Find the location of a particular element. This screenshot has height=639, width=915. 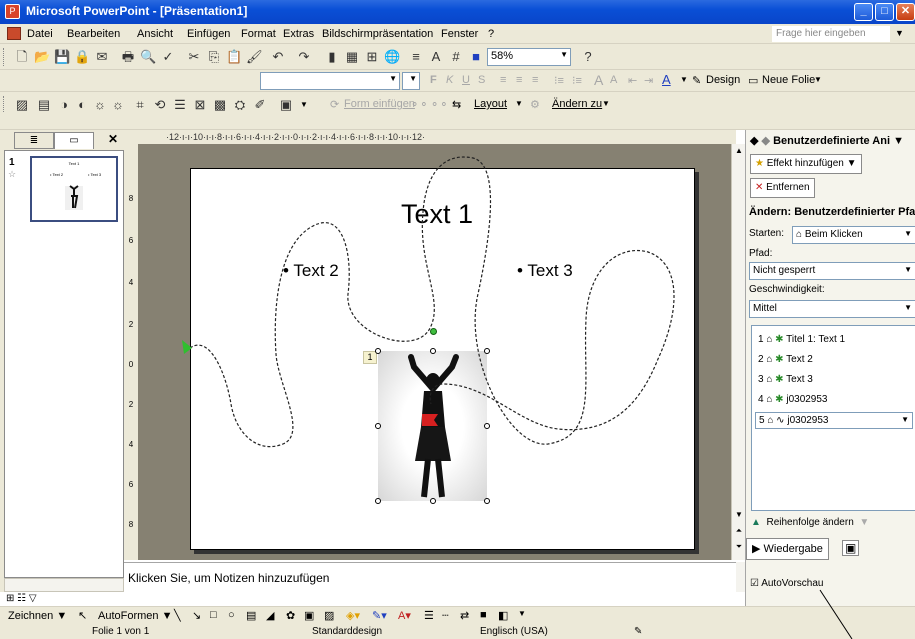

dash-style-icon: ┄ is located at coordinates (445, 615).